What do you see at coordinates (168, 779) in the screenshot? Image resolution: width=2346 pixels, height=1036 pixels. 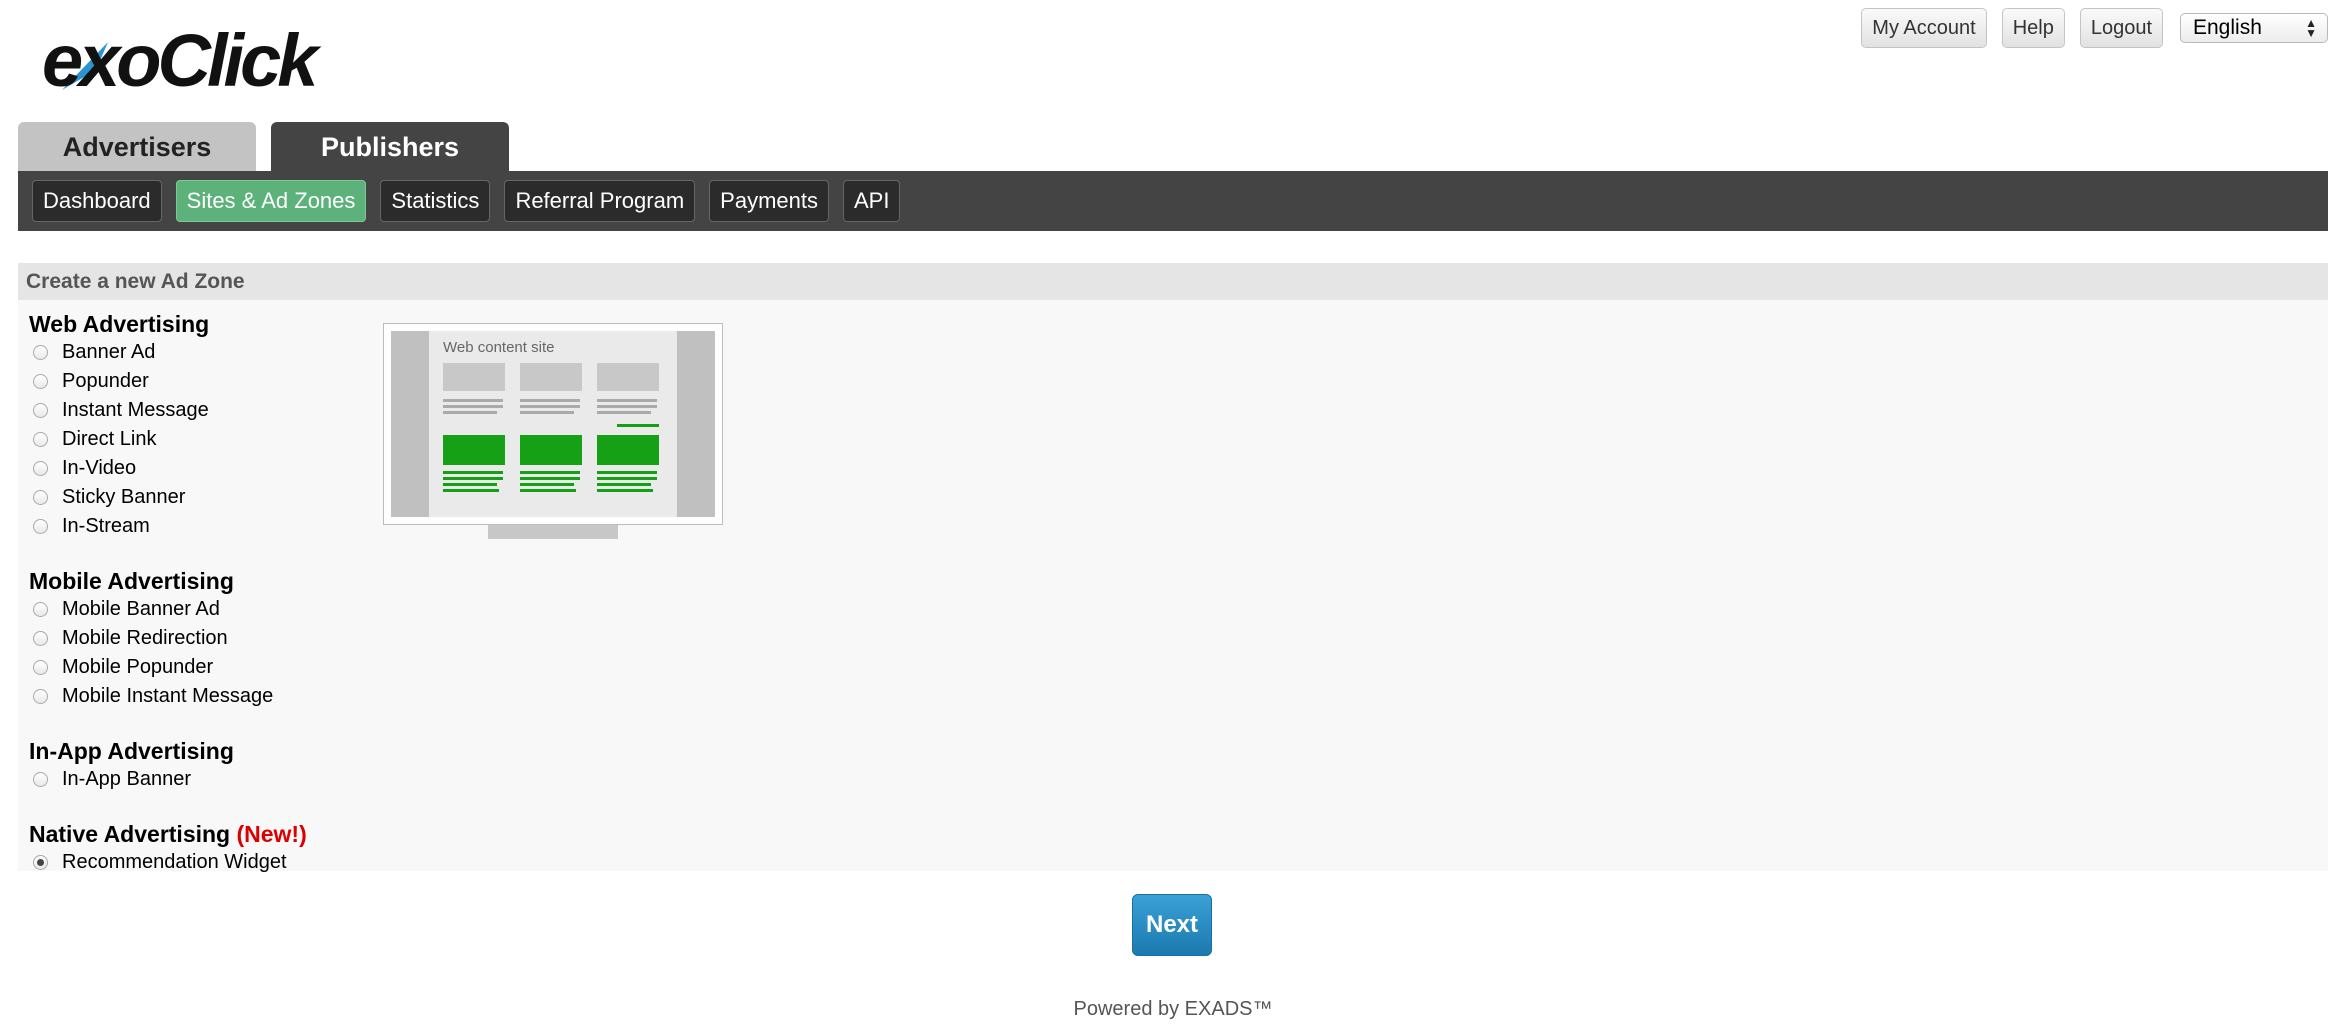 I see `option-in-app-banner: In-App Banner` at bounding box center [168, 779].